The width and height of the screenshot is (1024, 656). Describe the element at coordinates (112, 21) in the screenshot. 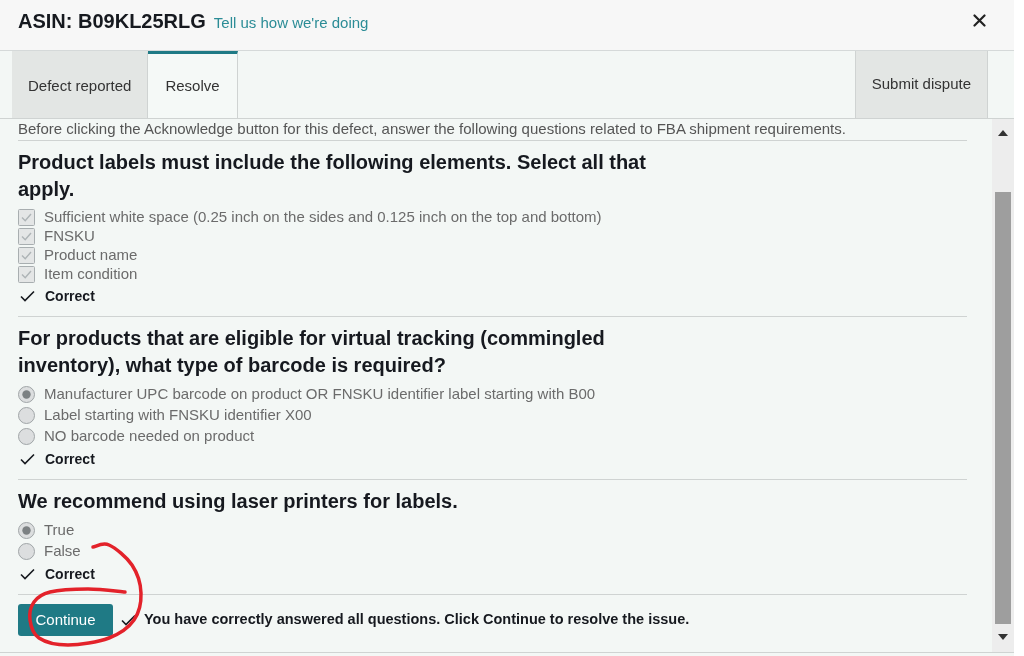

I see `dialog-title: ASIN: B09KL25RLG` at that location.